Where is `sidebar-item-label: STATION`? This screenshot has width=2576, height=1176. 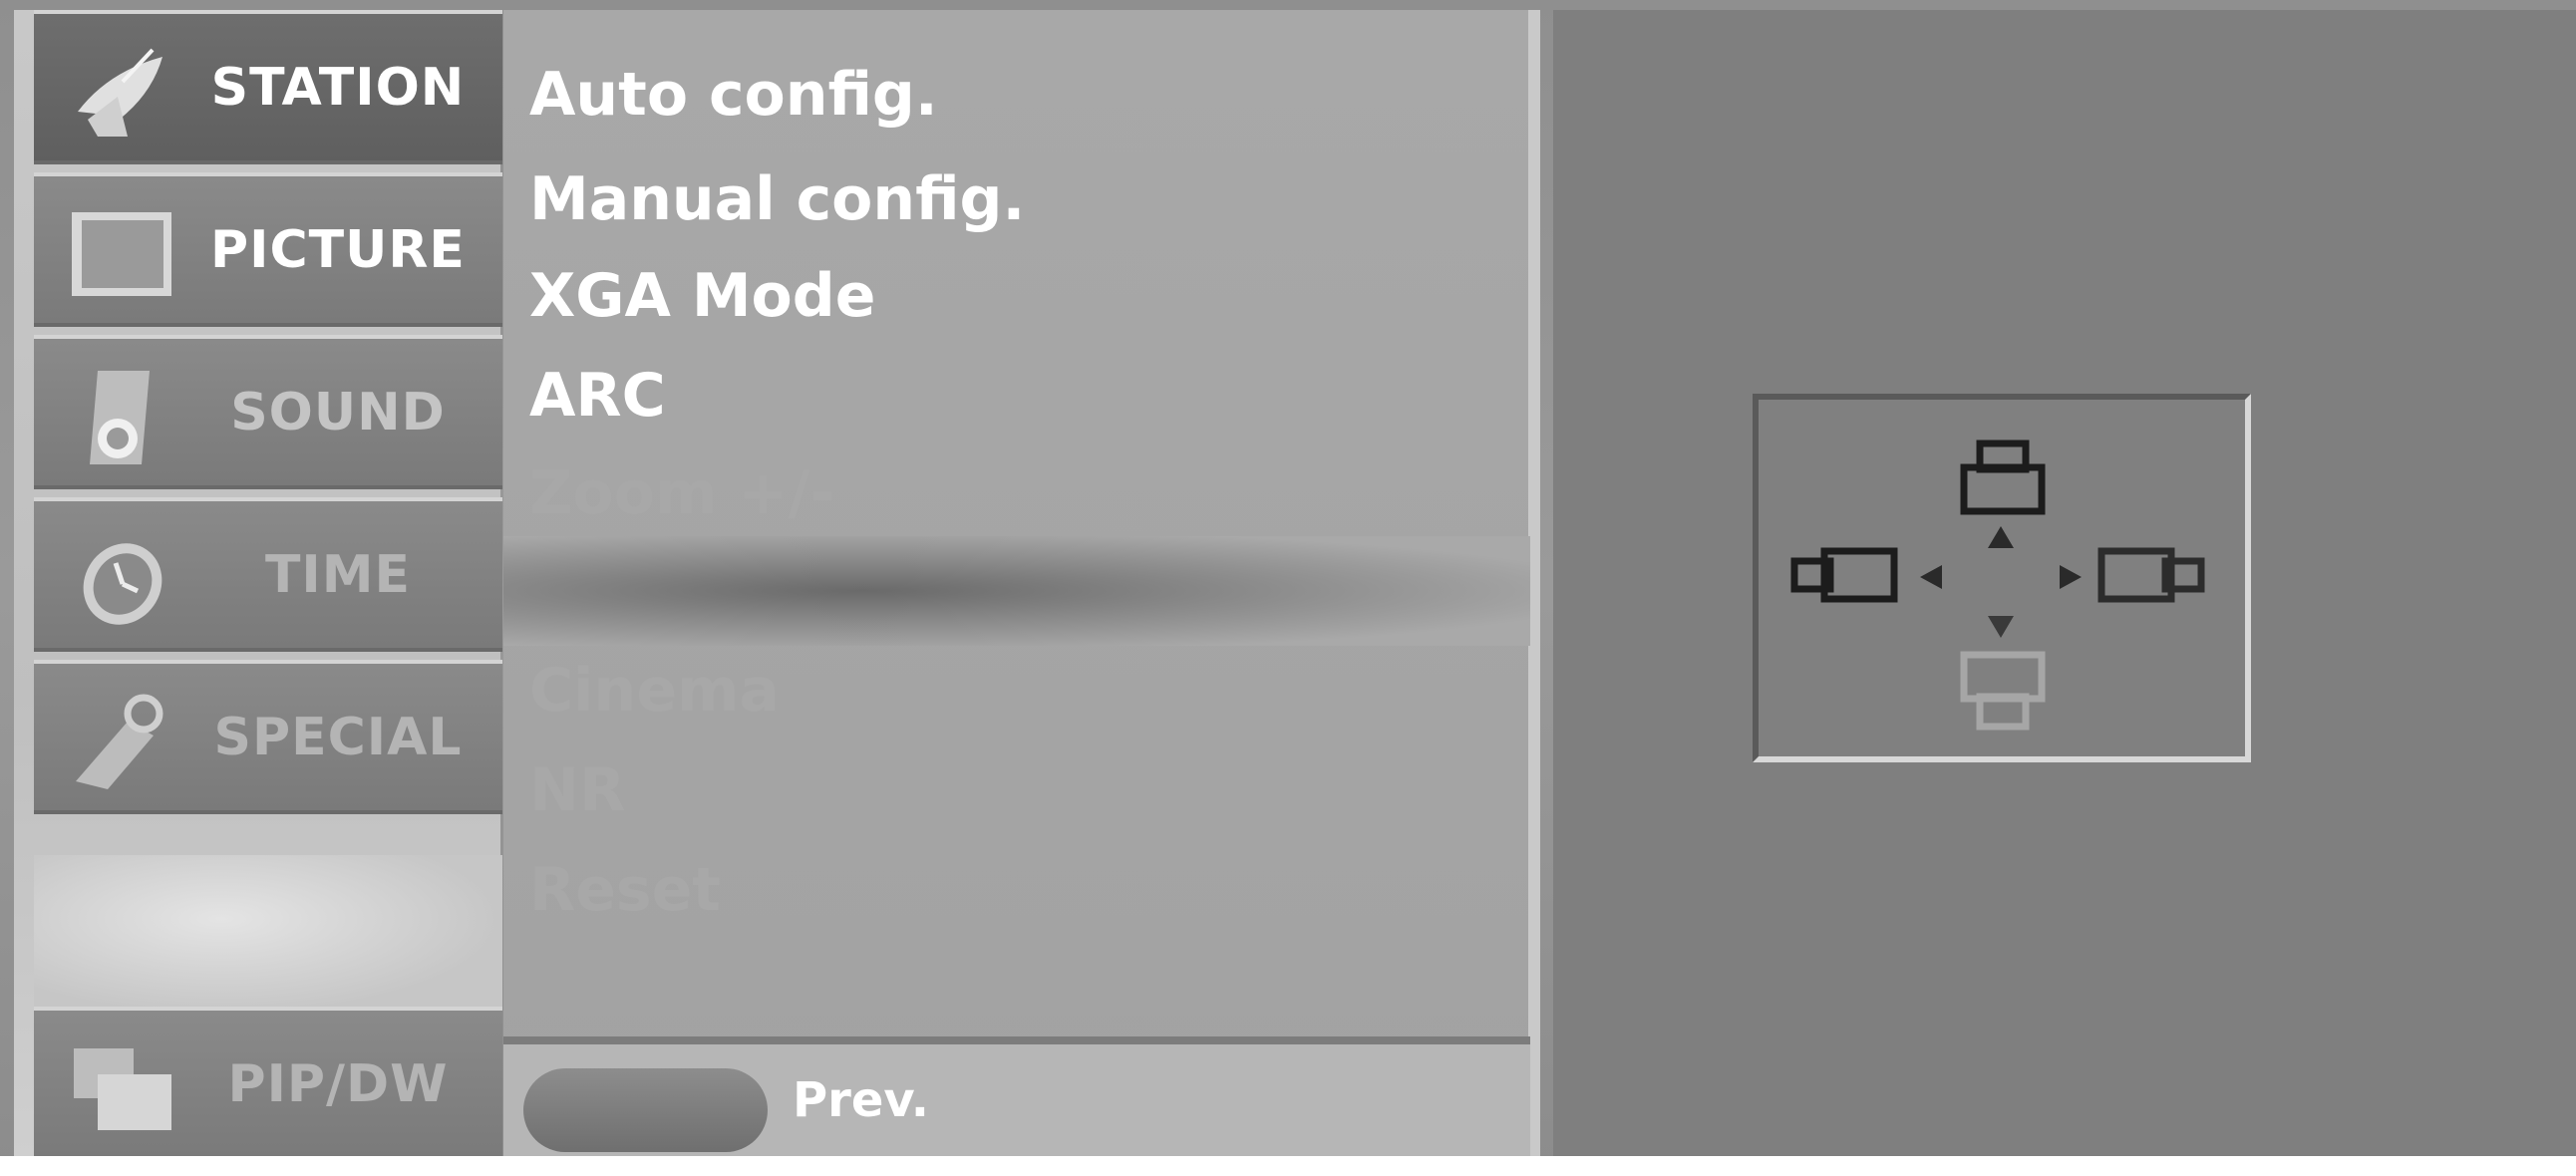
sidebar-item-label: STATION is located at coordinates (338, 87).